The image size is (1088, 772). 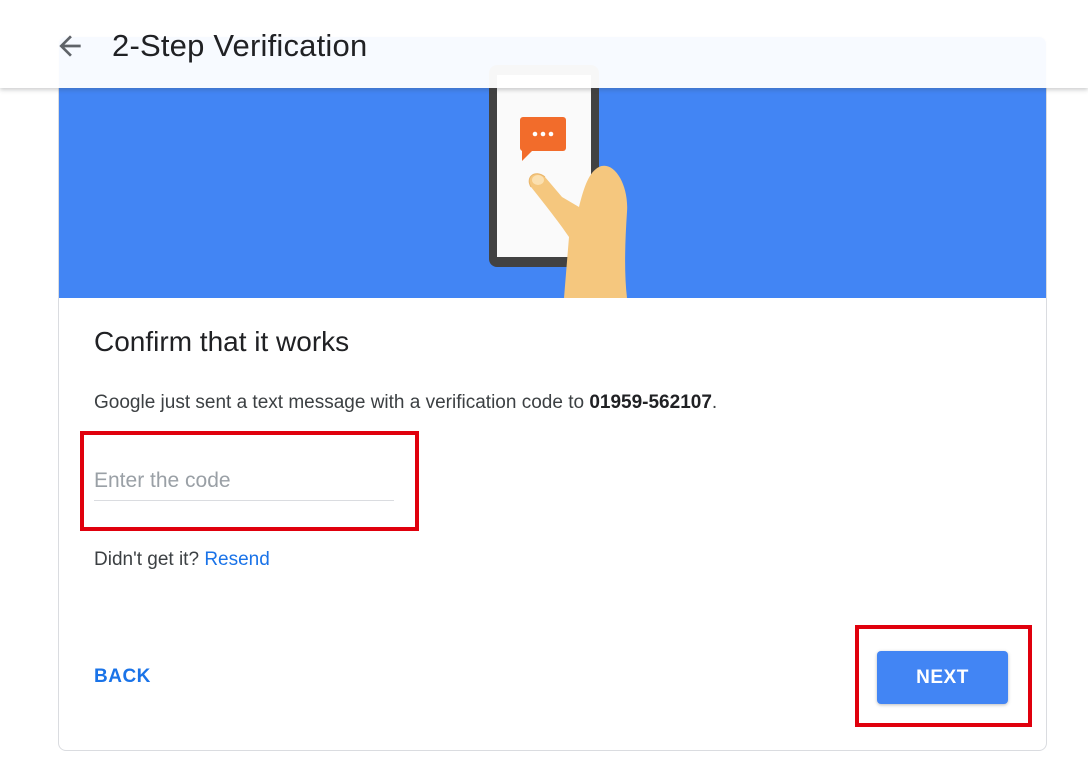 I want to click on arrow-back-icon, so click(x=70, y=46).